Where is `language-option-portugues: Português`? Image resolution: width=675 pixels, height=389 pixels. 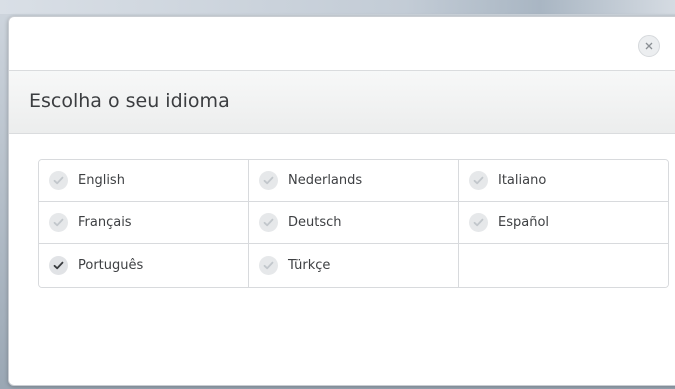 language-option-portugues: Português is located at coordinates (144, 265).